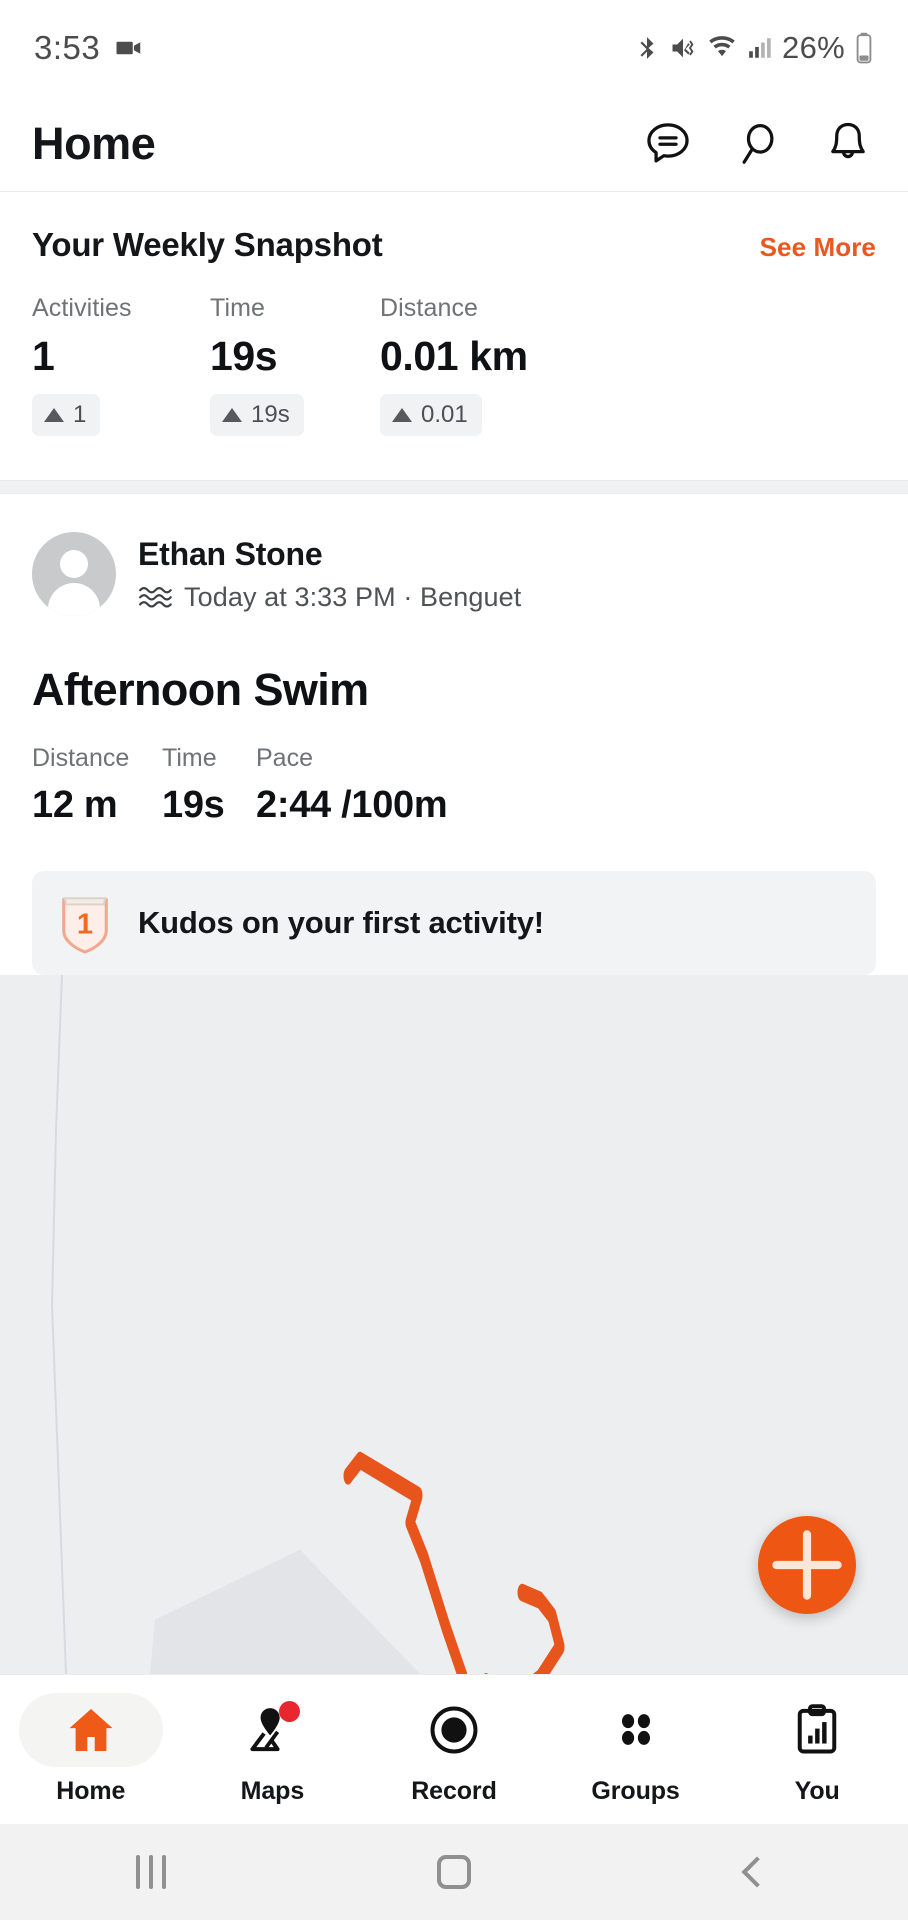 The width and height of the screenshot is (908, 1920). Describe the element at coordinates (454, 48) in the screenshot. I see `status-bar: 3:53 26%` at that location.